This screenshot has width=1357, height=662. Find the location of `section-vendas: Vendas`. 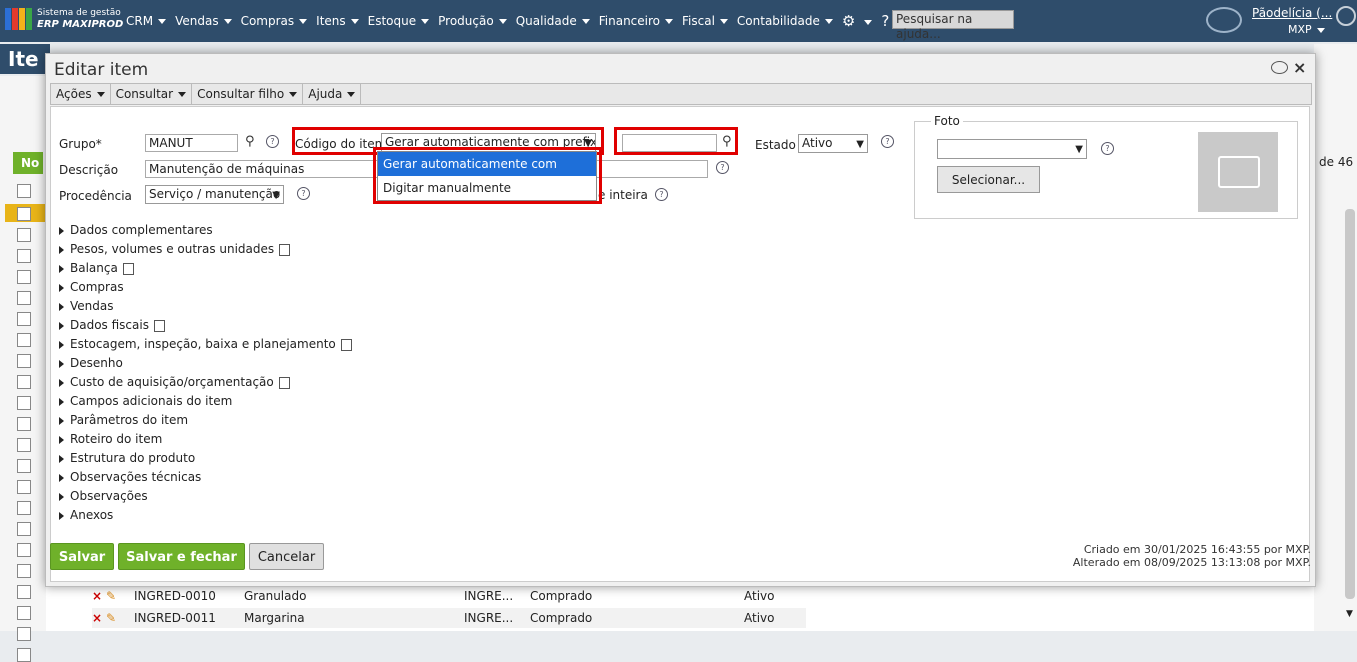

section-vendas: Vendas is located at coordinates (86, 306).